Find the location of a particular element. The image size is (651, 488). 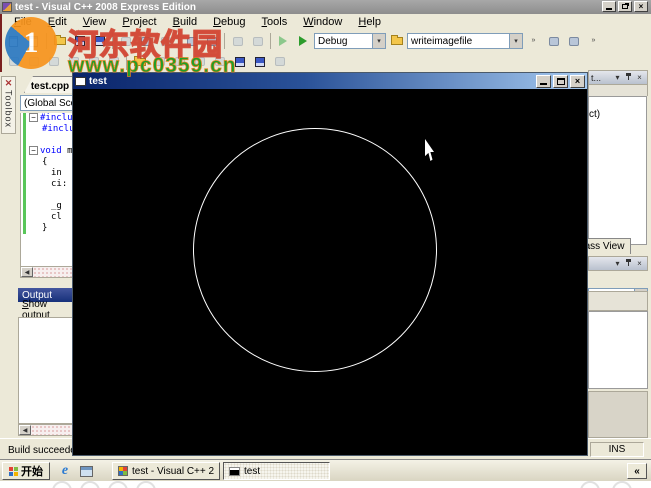

toolbar-overflow-button: » is located at coordinates (533, 41).